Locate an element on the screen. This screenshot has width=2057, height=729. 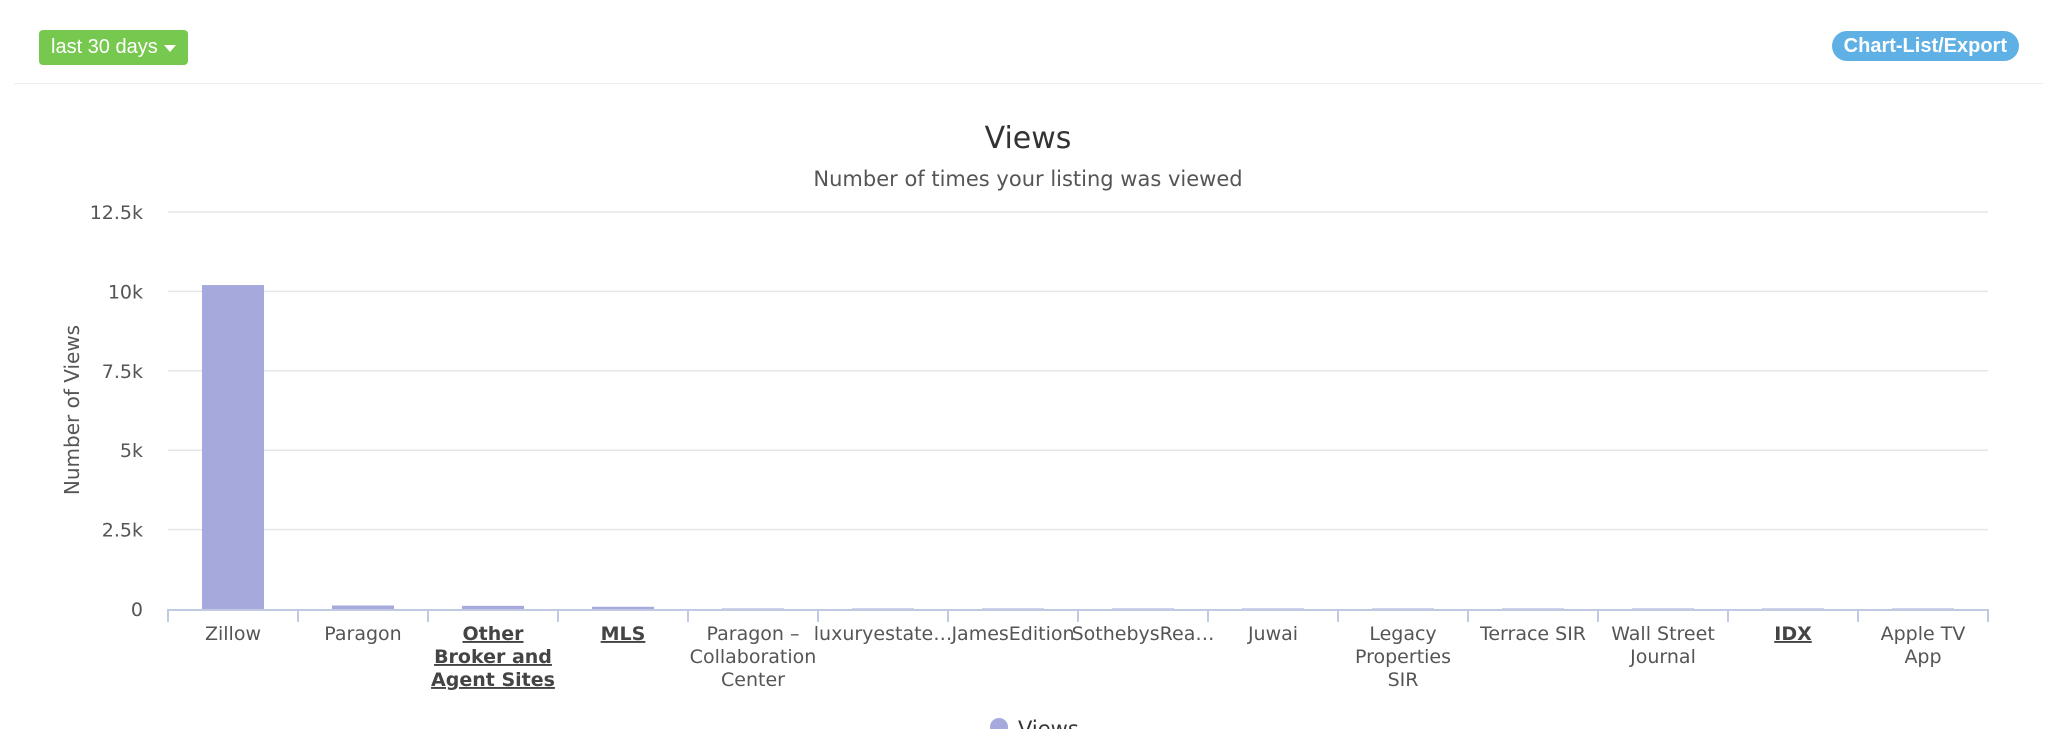
x-tick-label: Apple TV App is located at coordinates (1923, 645).